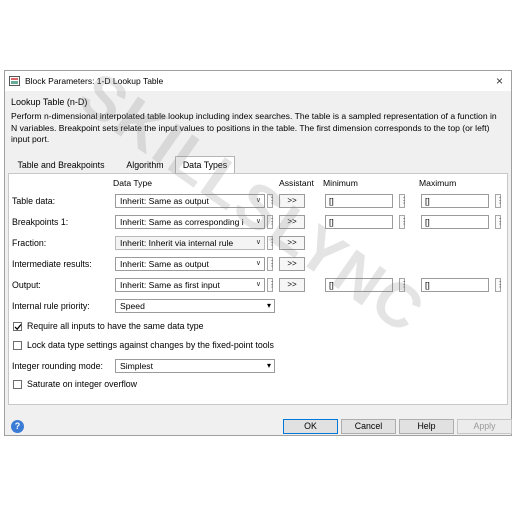 This screenshot has height=514, width=514. I want to click on table-data-maximum-field: [], so click(455, 201).